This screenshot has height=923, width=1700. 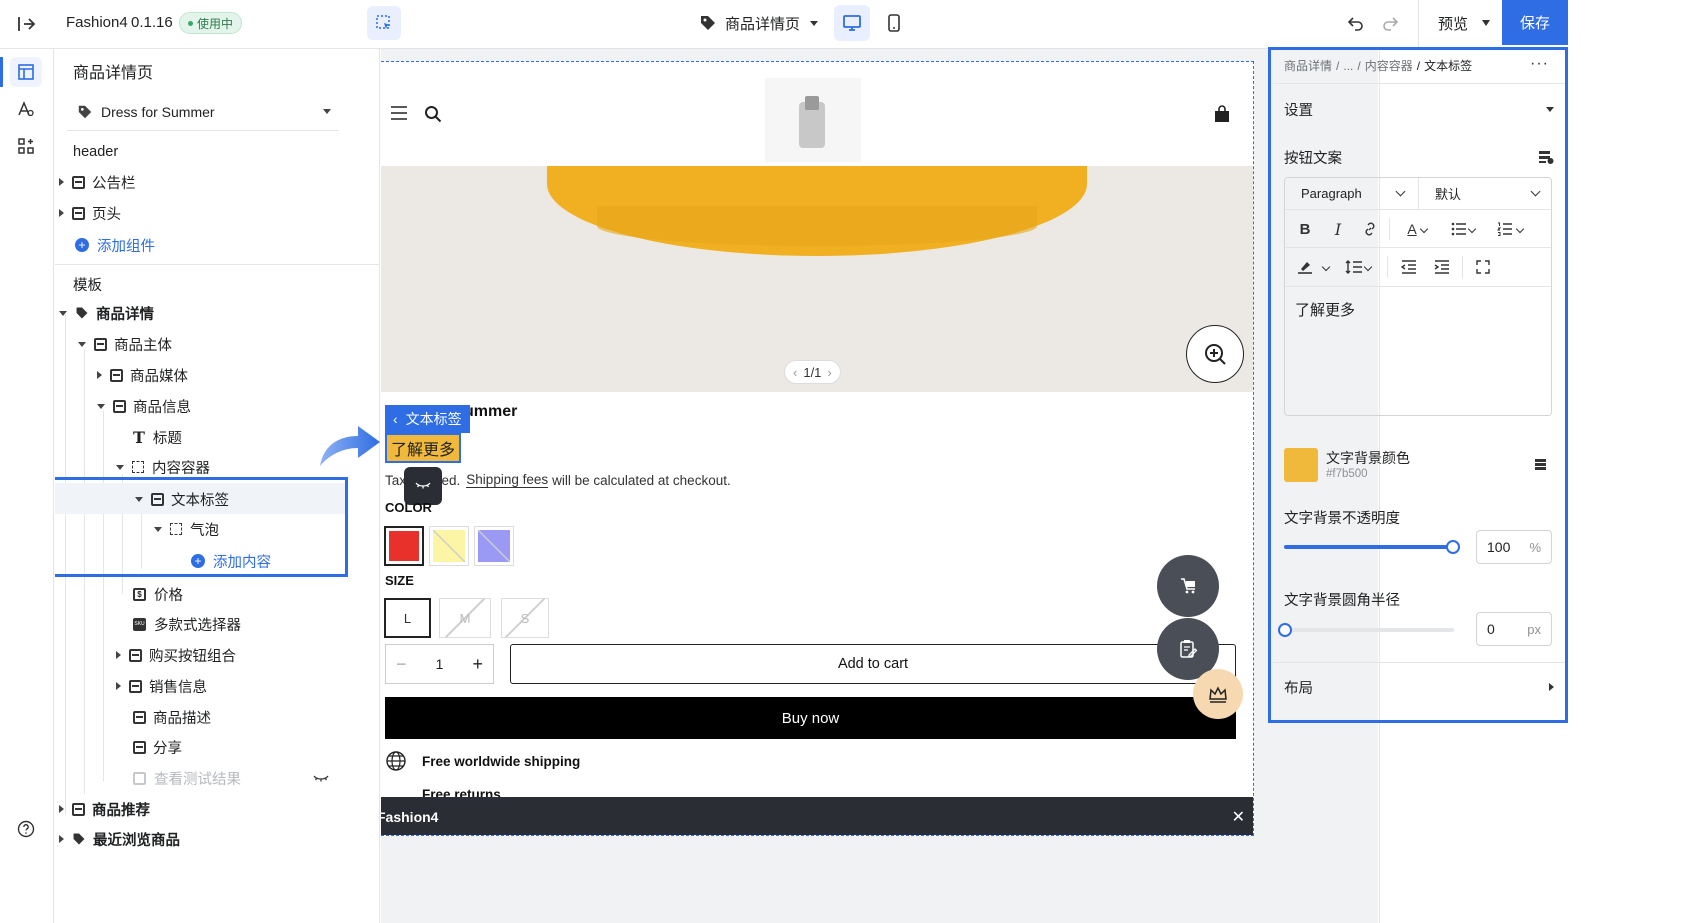 What do you see at coordinates (187, 778) in the screenshot?
I see `tree-item-view-test-results: 查看测试结果` at bounding box center [187, 778].